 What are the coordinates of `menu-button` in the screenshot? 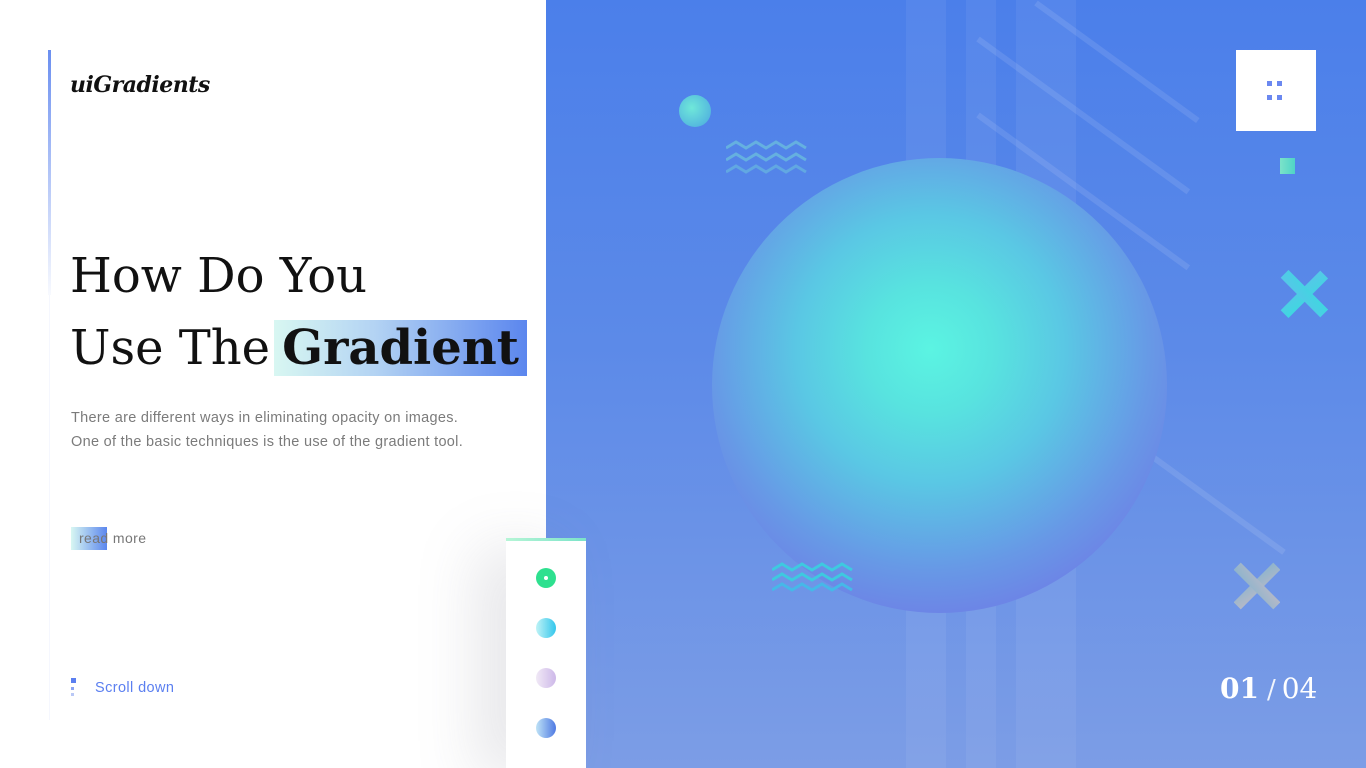 It's located at (1276, 90).